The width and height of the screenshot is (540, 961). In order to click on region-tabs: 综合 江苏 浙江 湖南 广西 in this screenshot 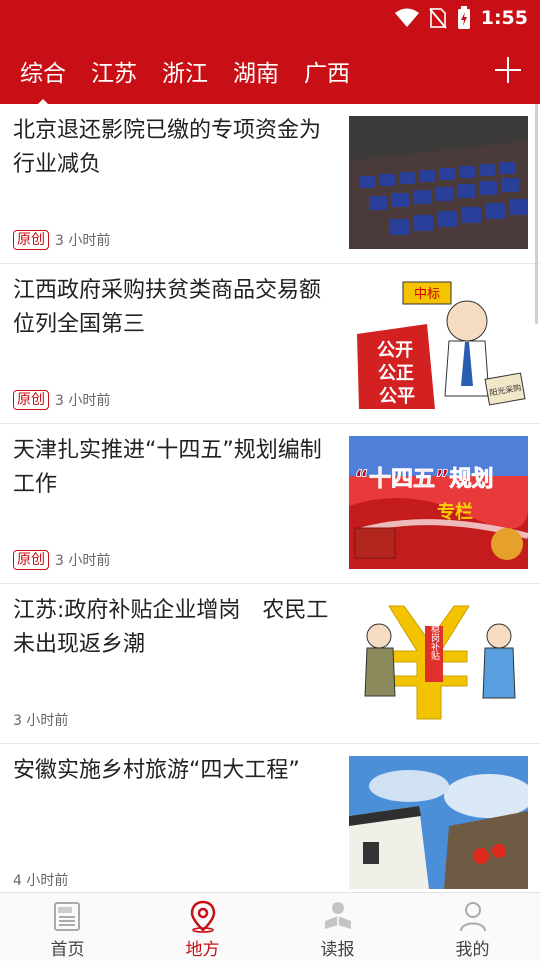, I will do `click(185, 80)`.